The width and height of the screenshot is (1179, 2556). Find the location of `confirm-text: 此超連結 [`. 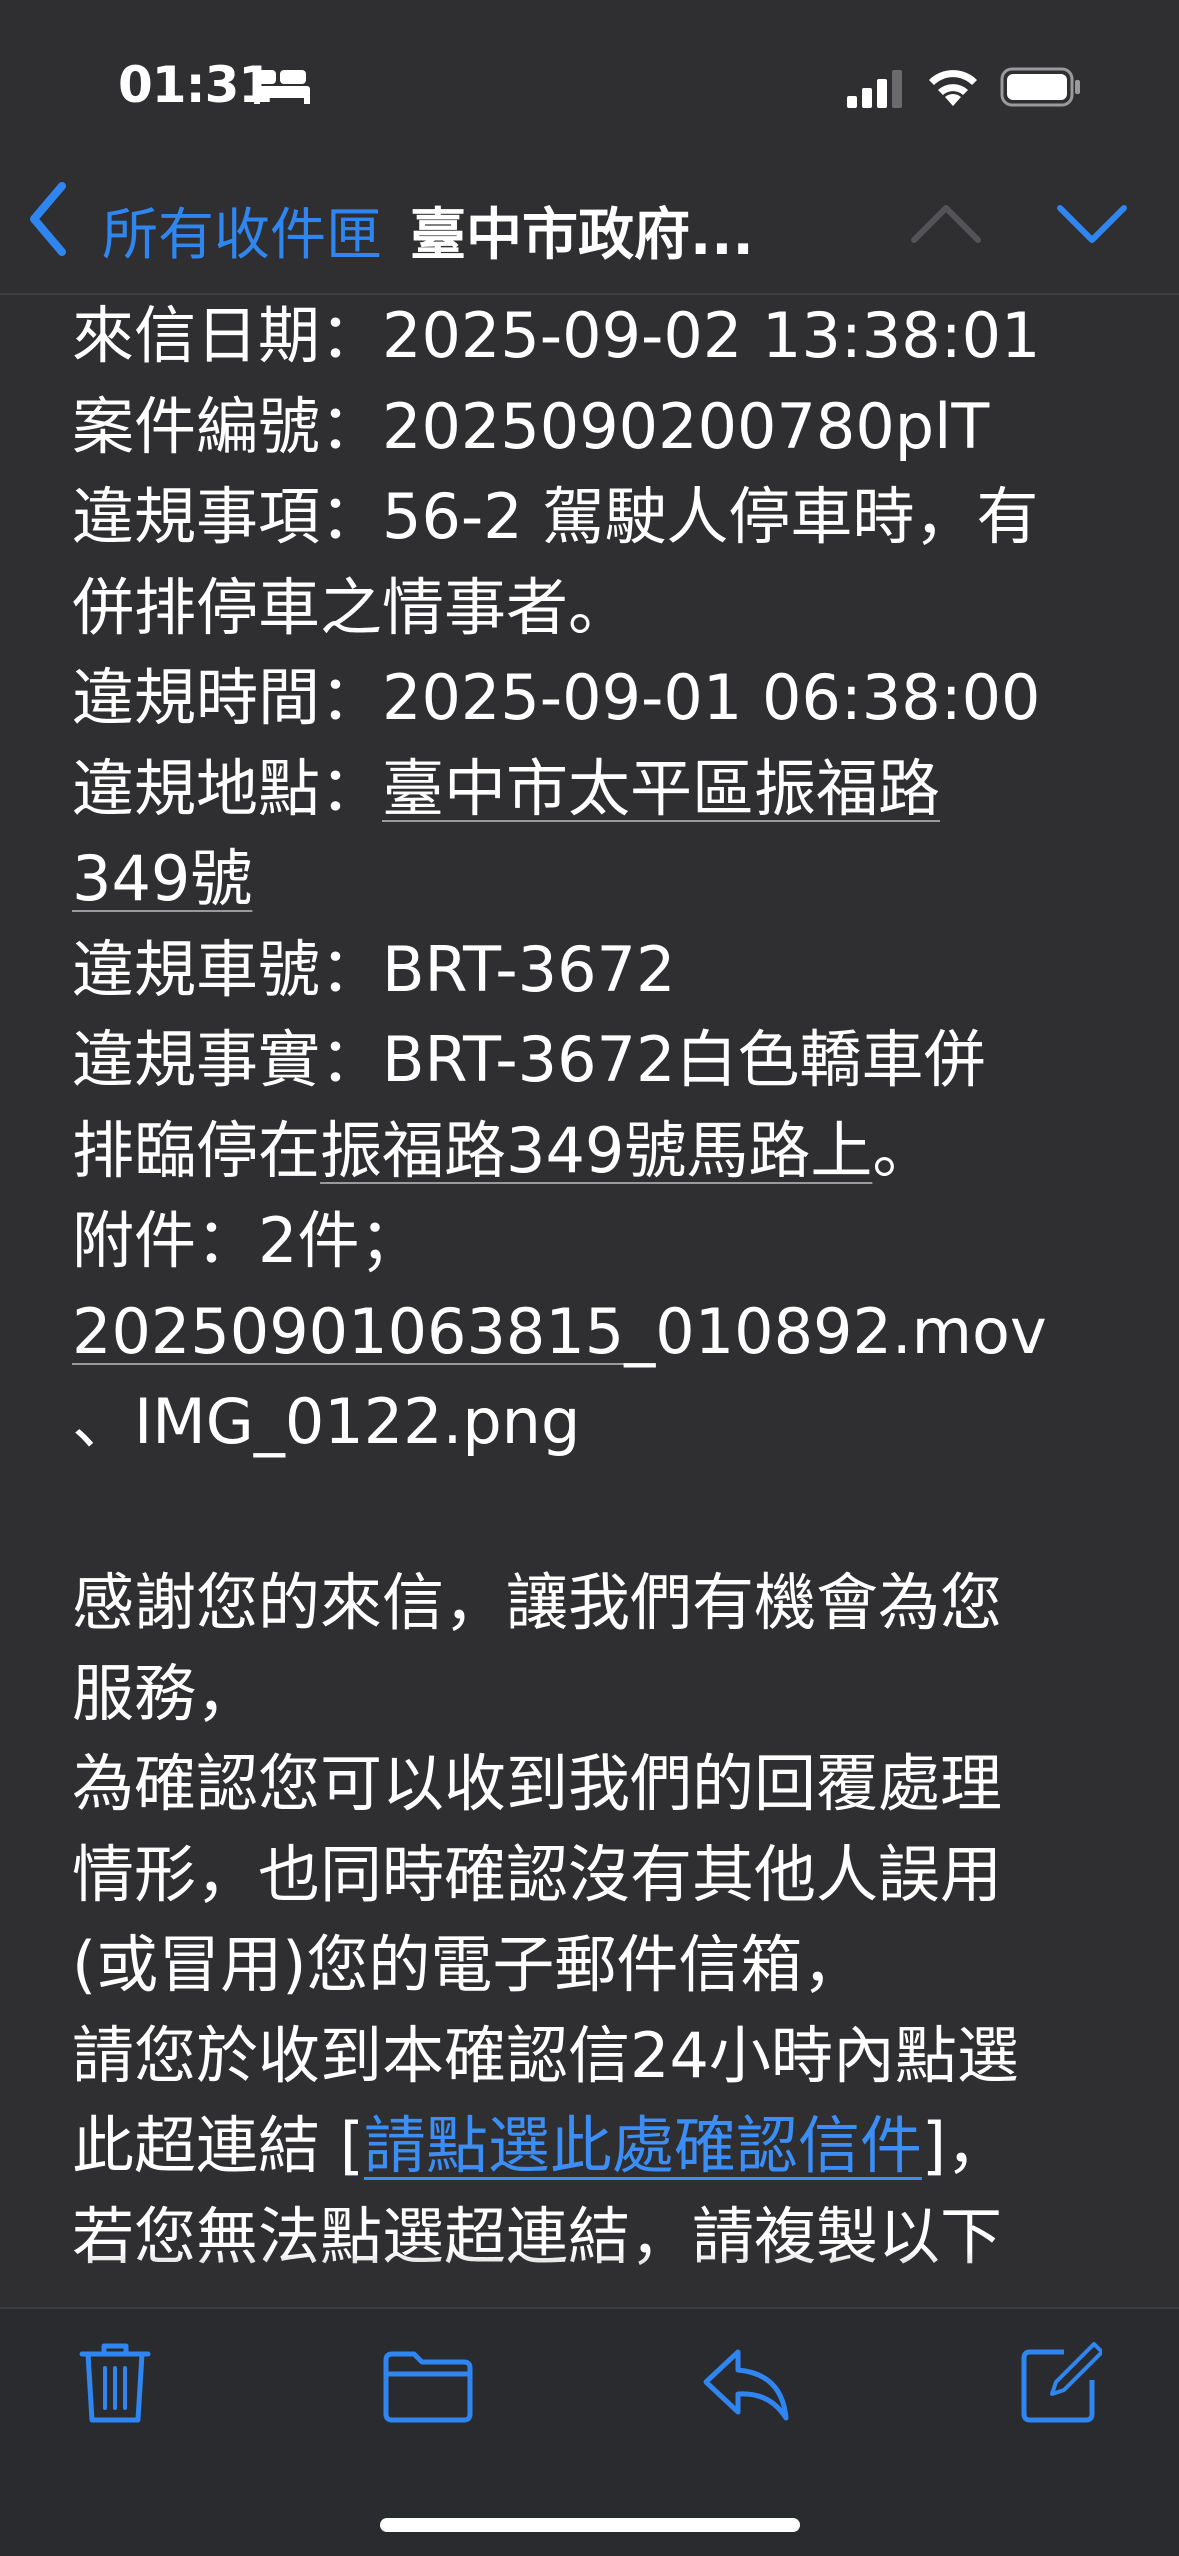

confirm-text: 此超連結 [ is located at coordinates (218, 2145).